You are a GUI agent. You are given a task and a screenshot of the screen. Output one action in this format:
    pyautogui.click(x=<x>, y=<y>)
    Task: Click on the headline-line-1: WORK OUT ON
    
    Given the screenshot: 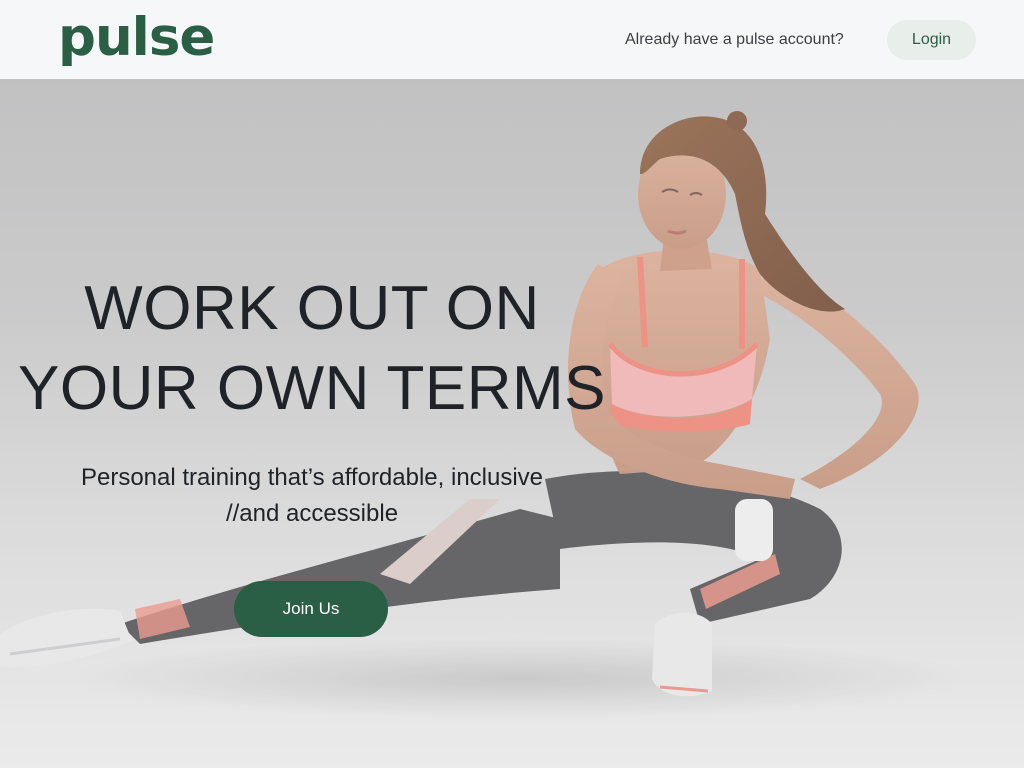 What is the action you would take?
    pyautogui.click(x=312, y=308)
    